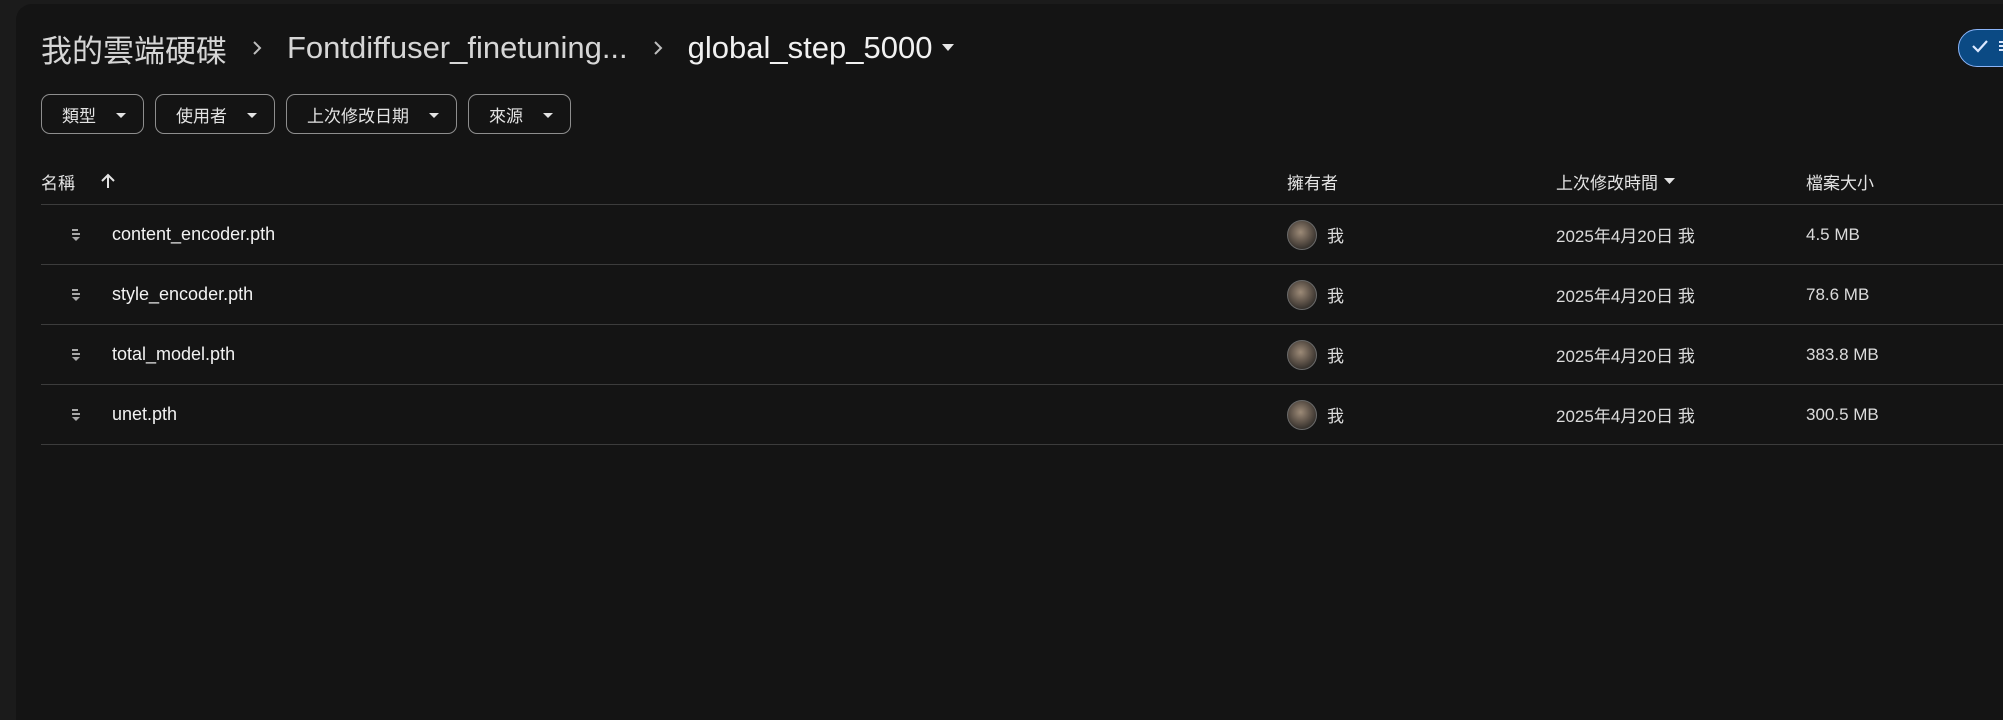 Image resolution: width=2003 pixels, height=720 pixels. Describe the element at coordinates (2001, 48) in the screenshot. I see `list-icon` at that location.